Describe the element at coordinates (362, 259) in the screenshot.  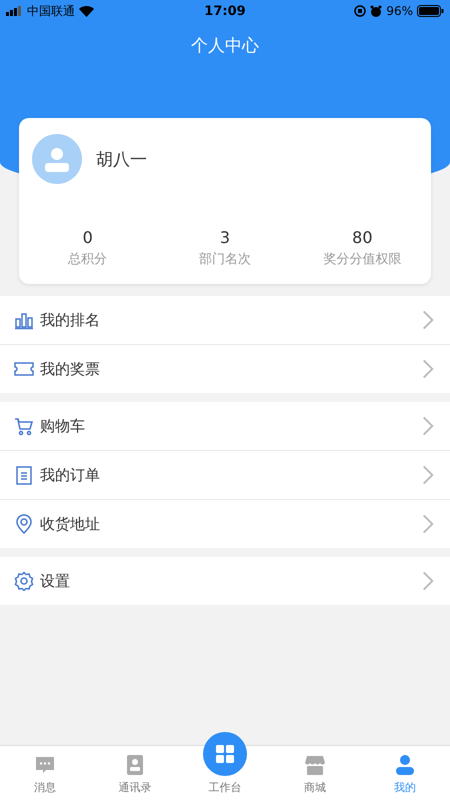
I see `stat-label: 奖分分值权限` at that location.